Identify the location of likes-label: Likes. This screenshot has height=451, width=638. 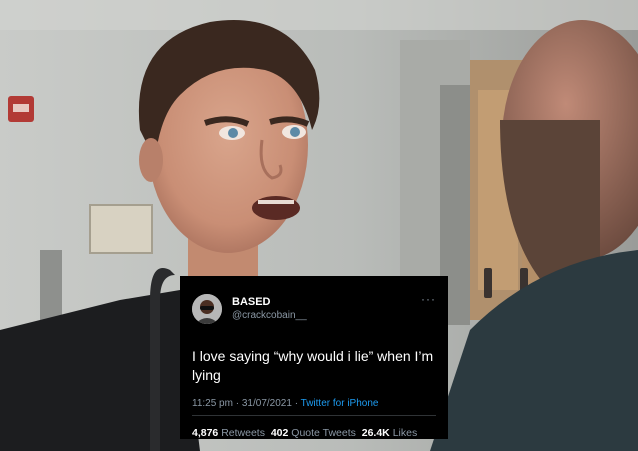
(405, 433).